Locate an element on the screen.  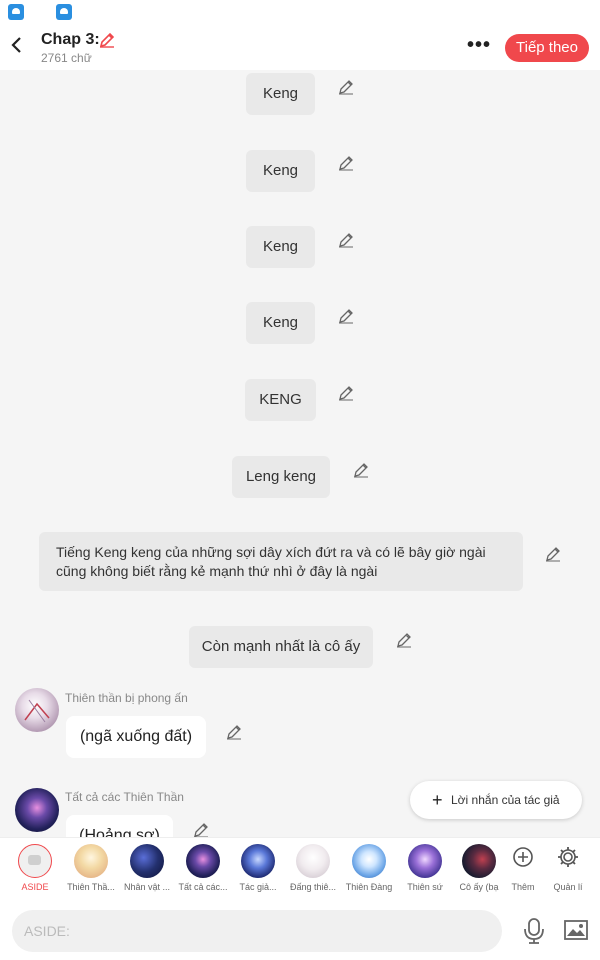
author-note-label: Lời nhắn của tác giả is located at coordinates (505, 800).